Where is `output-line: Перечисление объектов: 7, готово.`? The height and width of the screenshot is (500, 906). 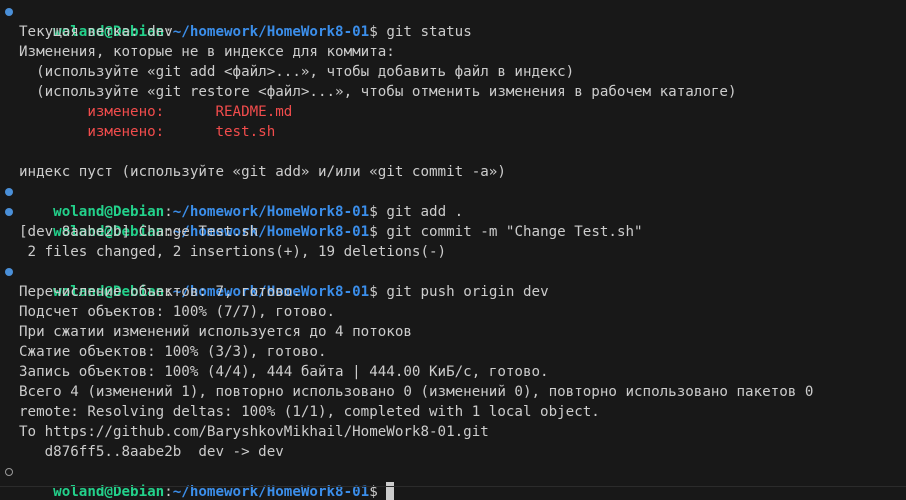
output-line: Перечисление объектов: 7, готово. is located at coordinates (160, 292).